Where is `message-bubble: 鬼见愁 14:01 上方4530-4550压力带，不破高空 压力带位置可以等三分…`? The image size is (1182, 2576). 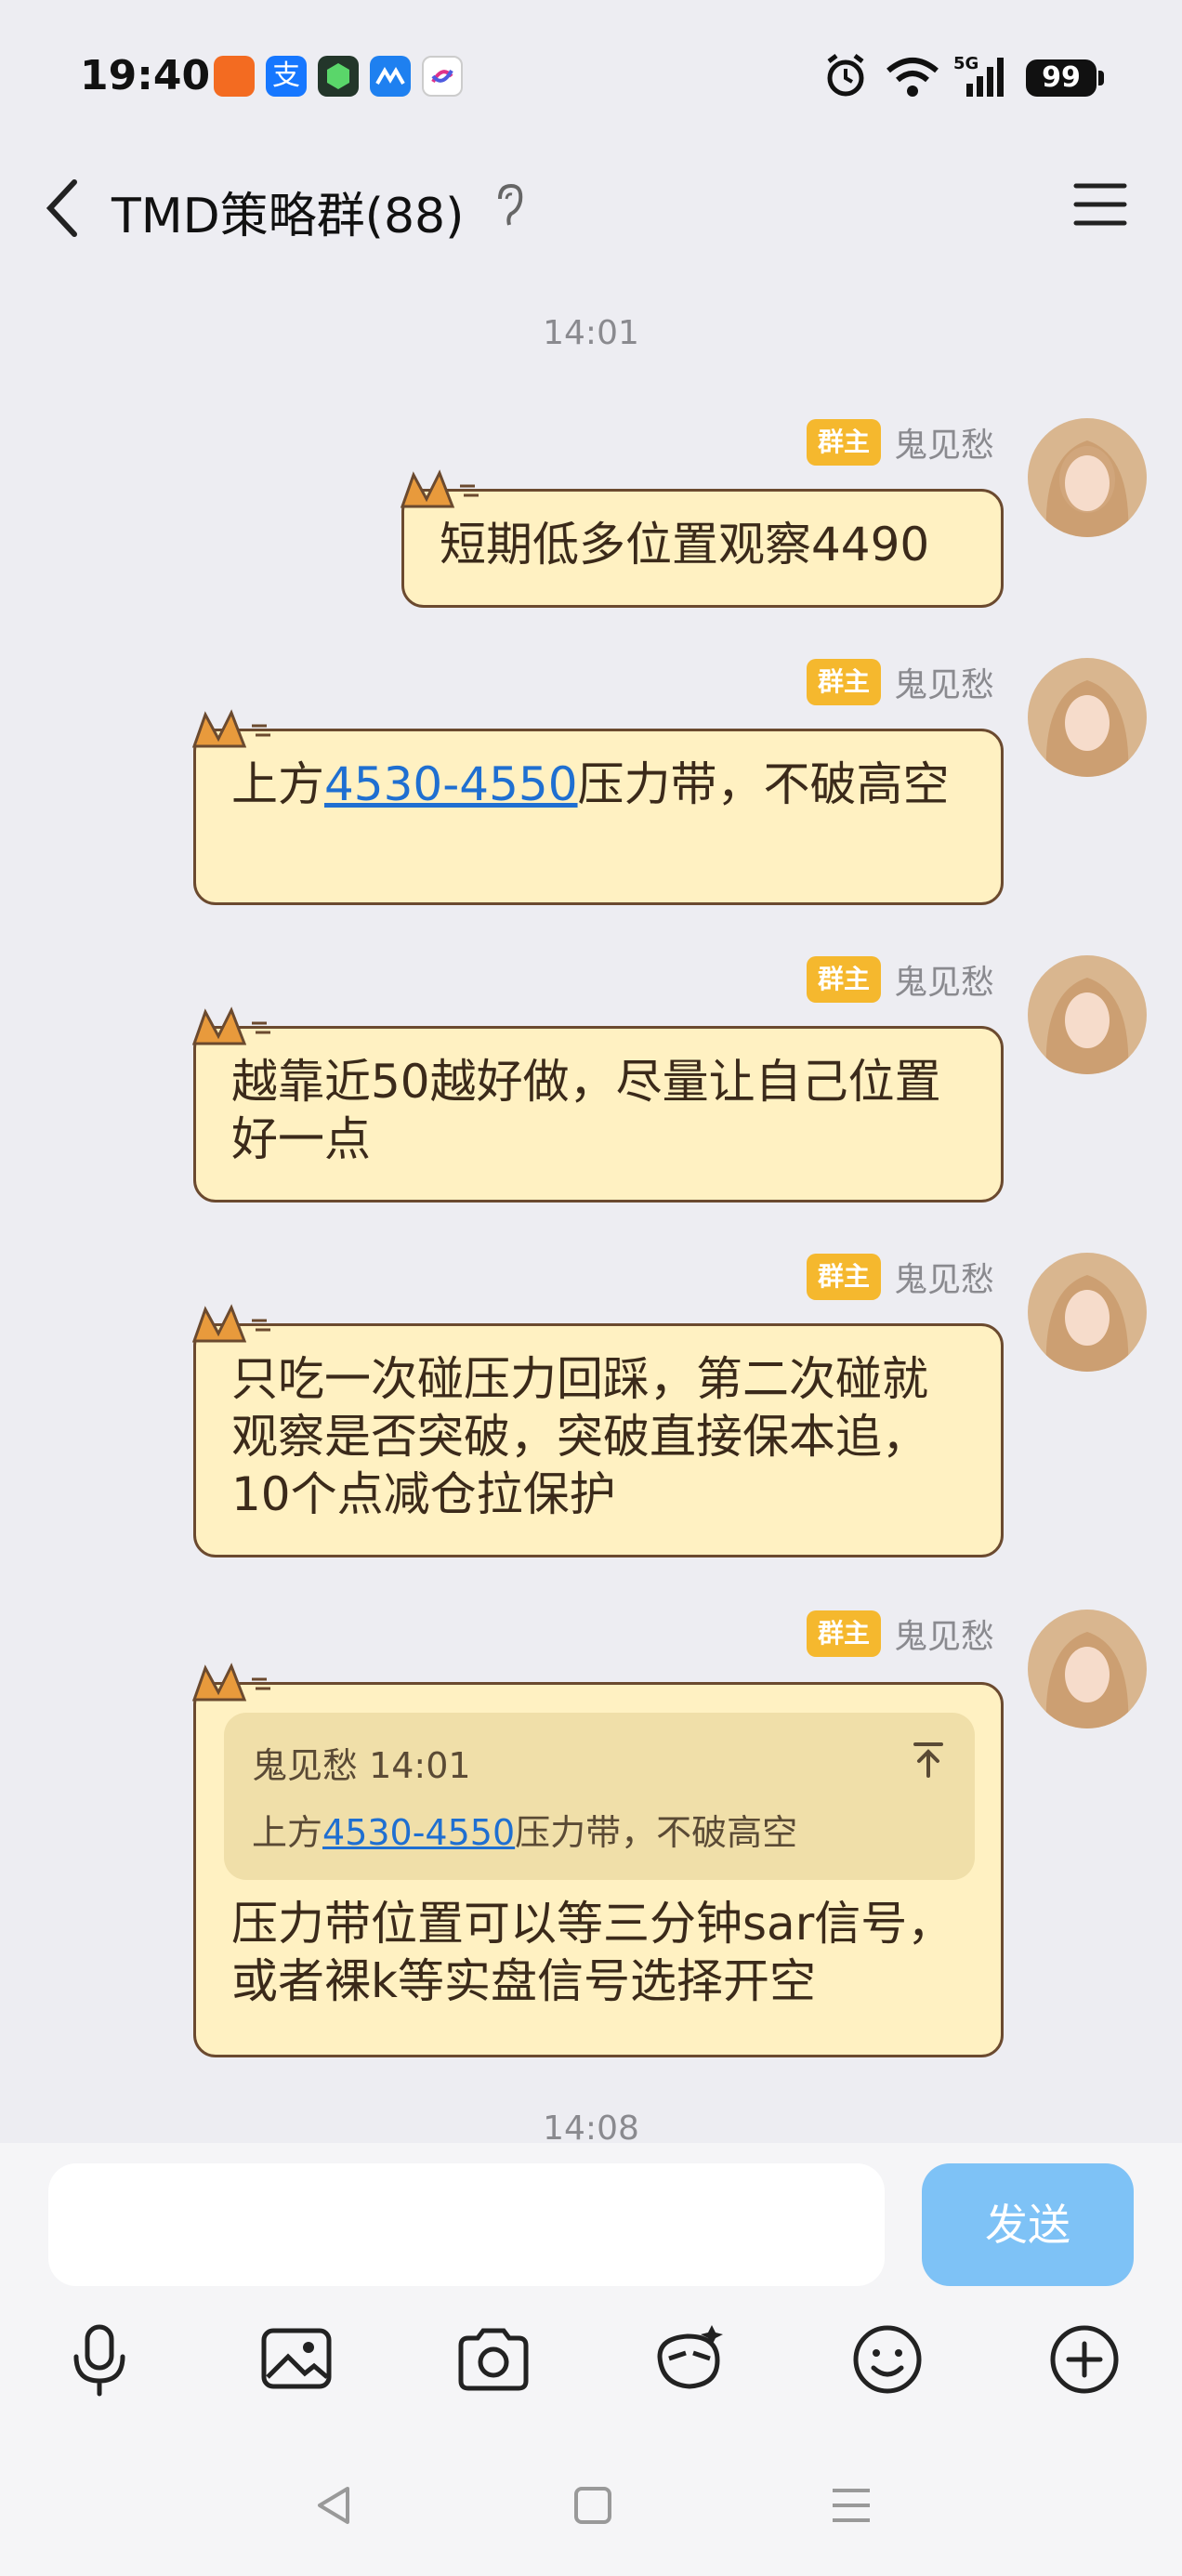 message-bubble: 鬼见愁 14:01 上方4530-4550压力带，不破高空 压力带位置可以等三分… is located at coordinates (597, 1860).